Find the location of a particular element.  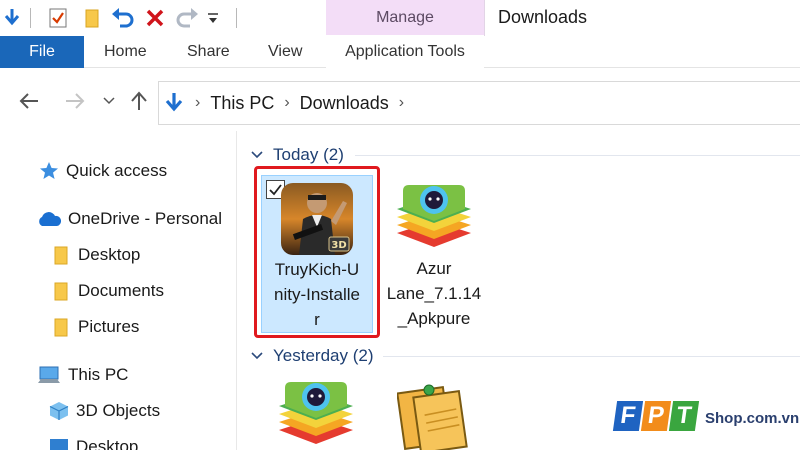

fpt-logo-letter-f: F is located at coordinates (628, 416).